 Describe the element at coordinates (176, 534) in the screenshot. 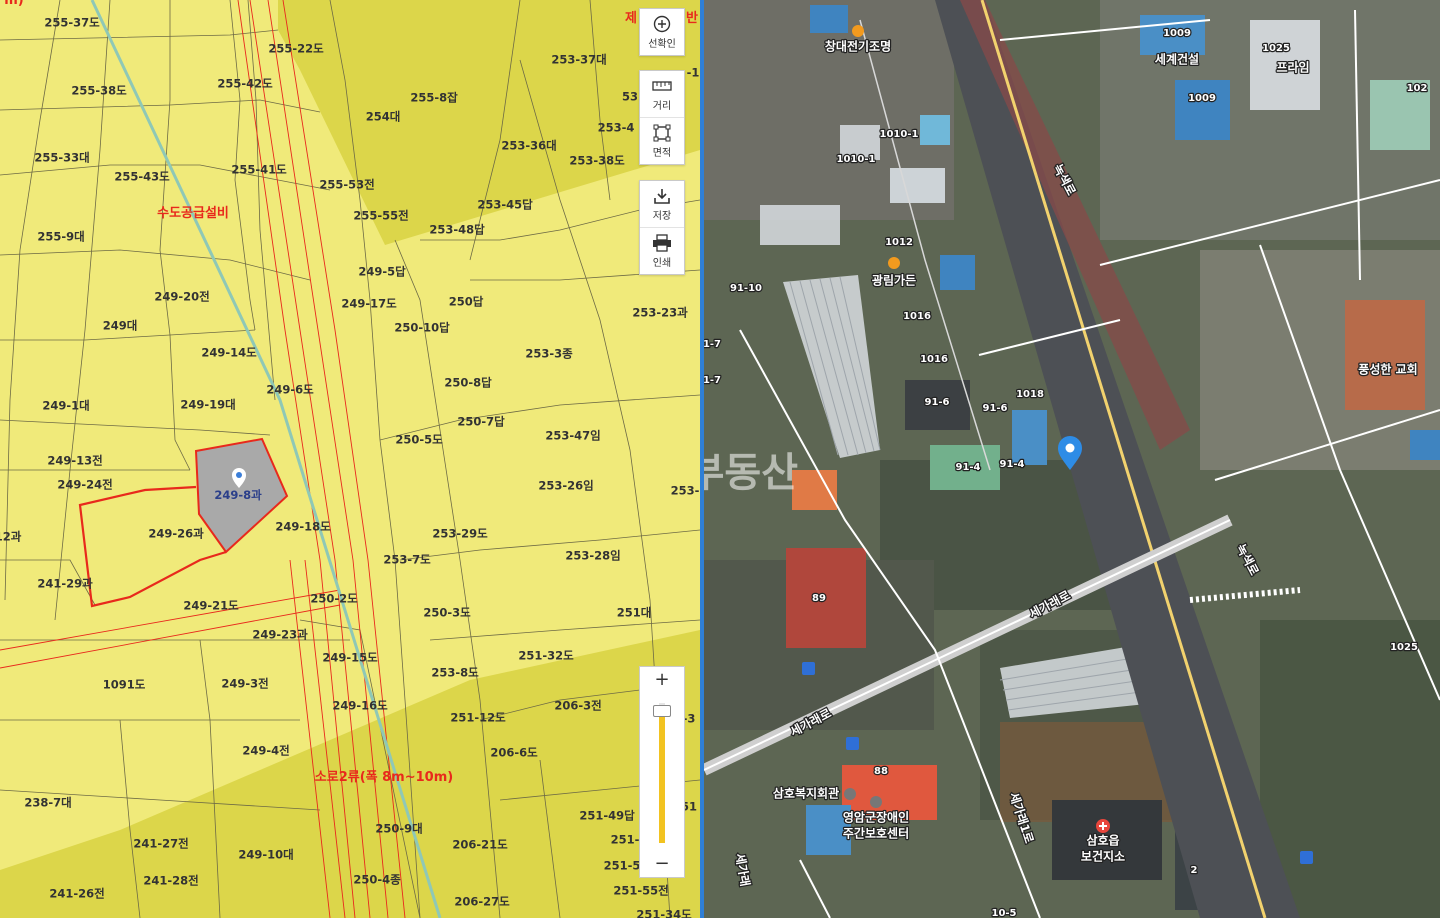

I see `parcel-label: 249-26과` at that location.